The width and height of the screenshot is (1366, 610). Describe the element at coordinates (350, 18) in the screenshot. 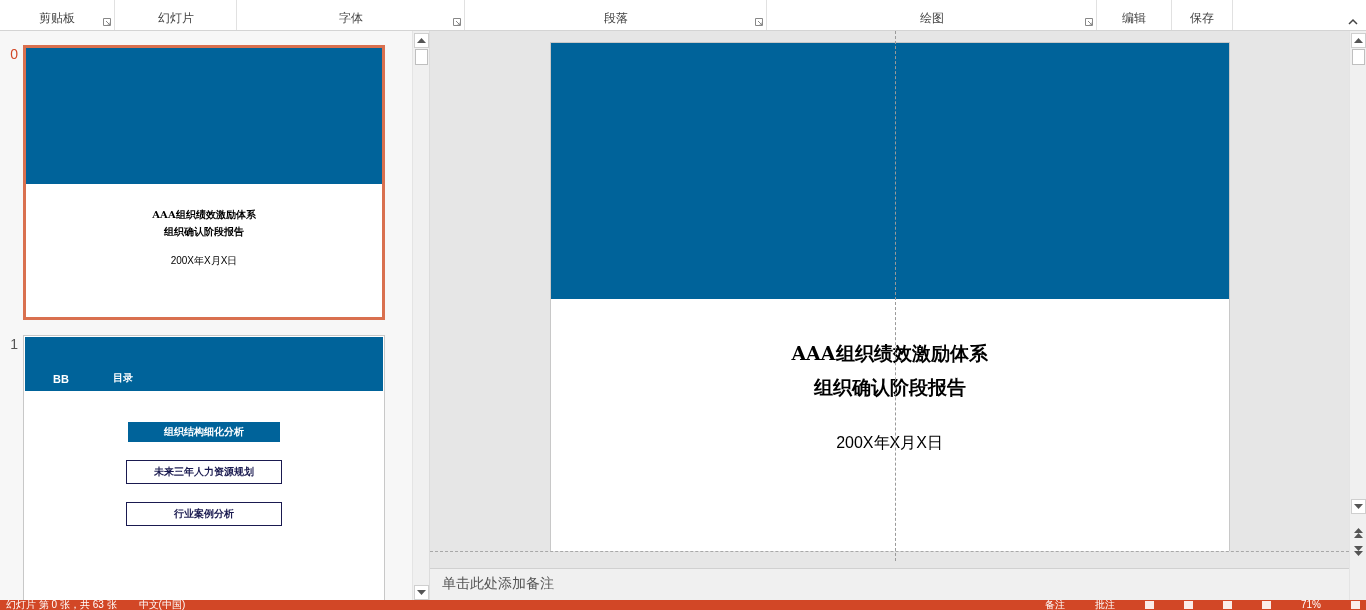

I see `ribbon-group-label: 字体` at that location.